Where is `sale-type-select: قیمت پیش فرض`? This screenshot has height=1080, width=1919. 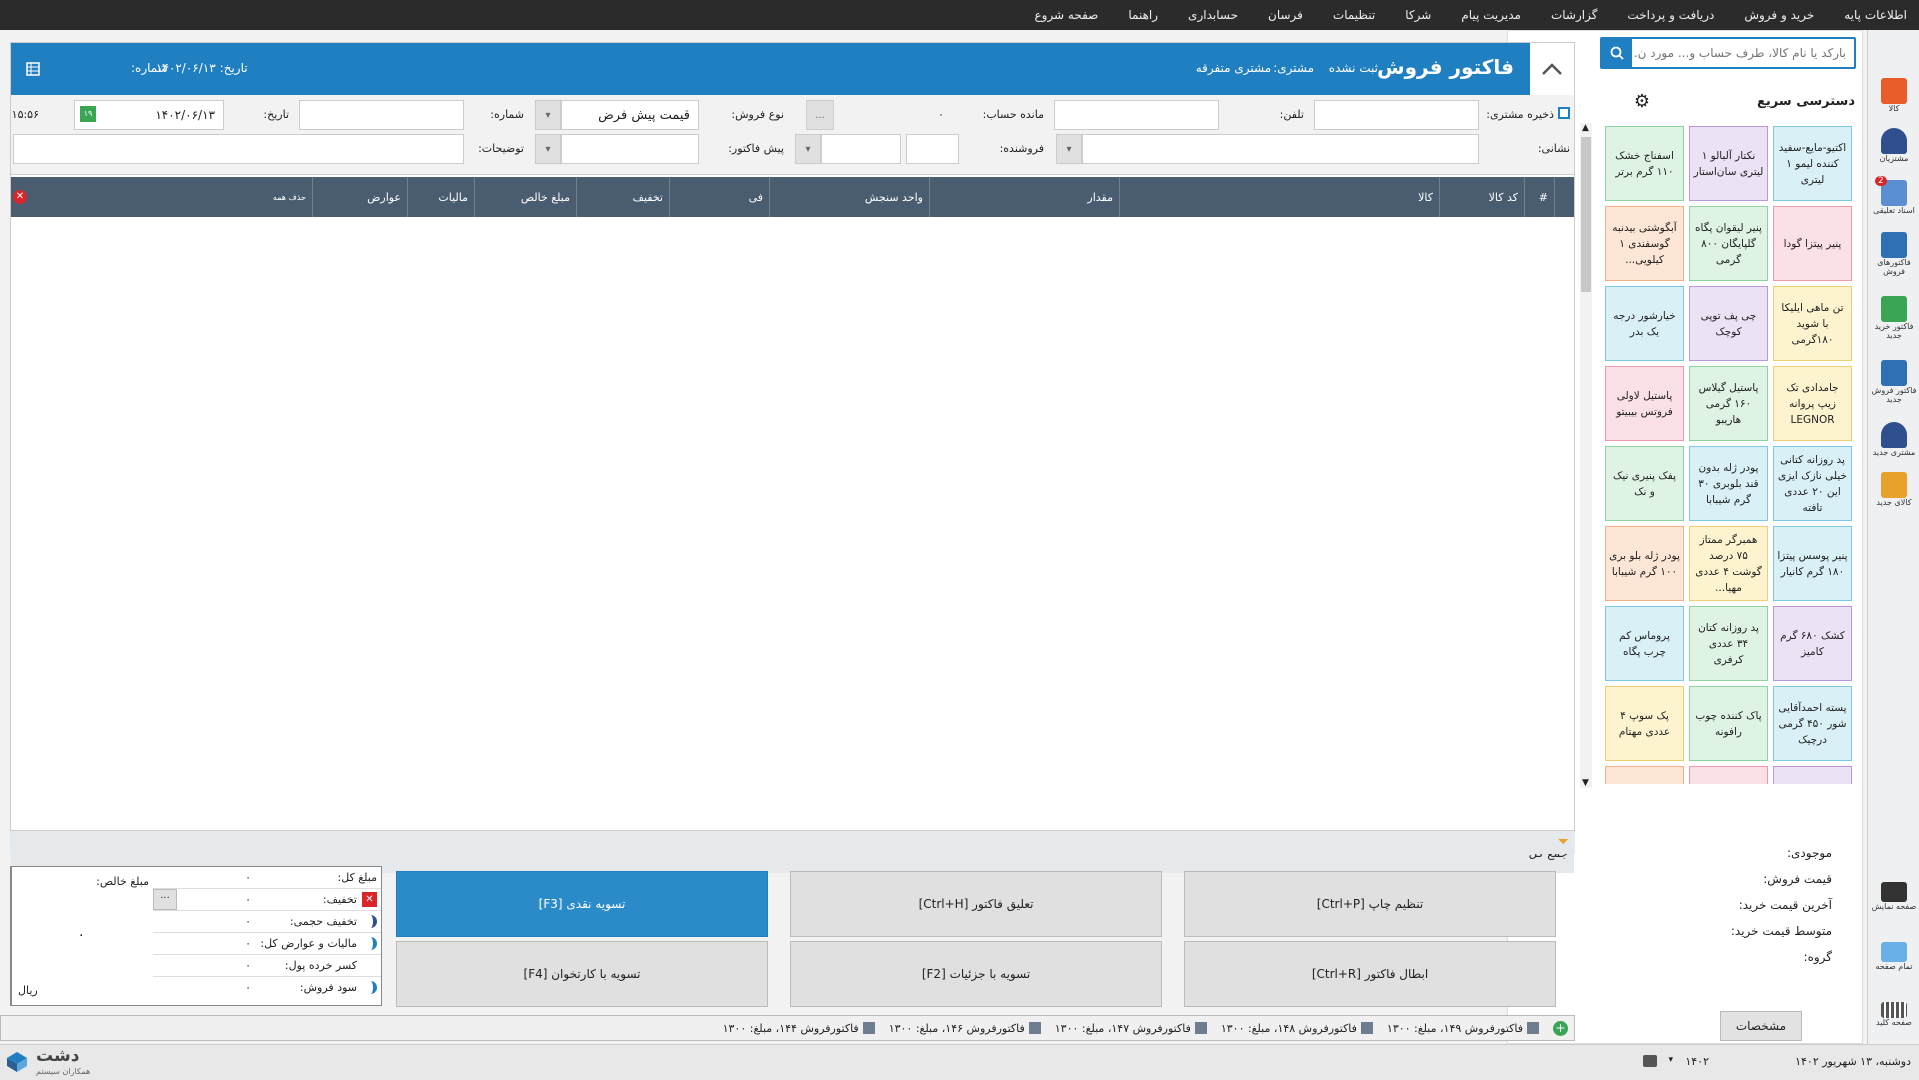 sale-type-select: قیمت پیش فرض is located at coordinates (630, 115).